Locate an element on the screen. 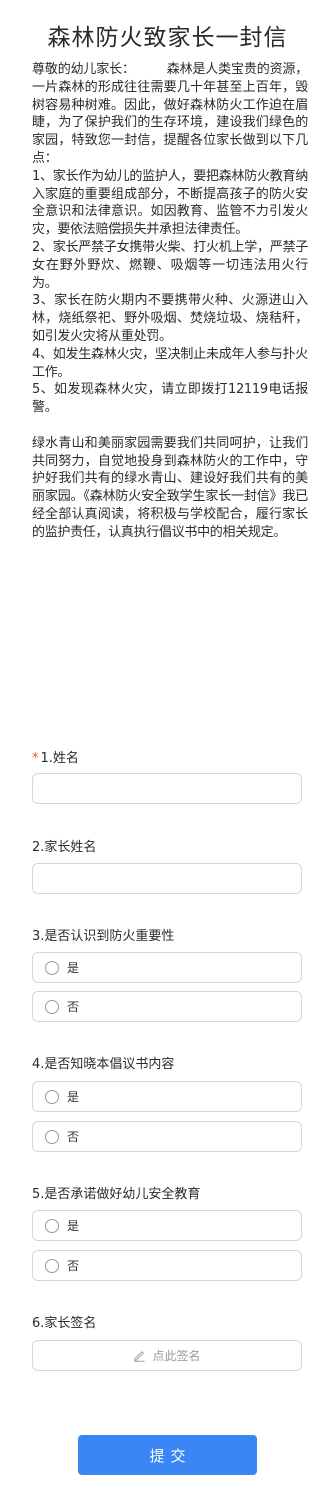  letter-paragraph: 5、如发现森林火灾，请立即拨打12119电话报警。 is located at coordinates (170, 399).